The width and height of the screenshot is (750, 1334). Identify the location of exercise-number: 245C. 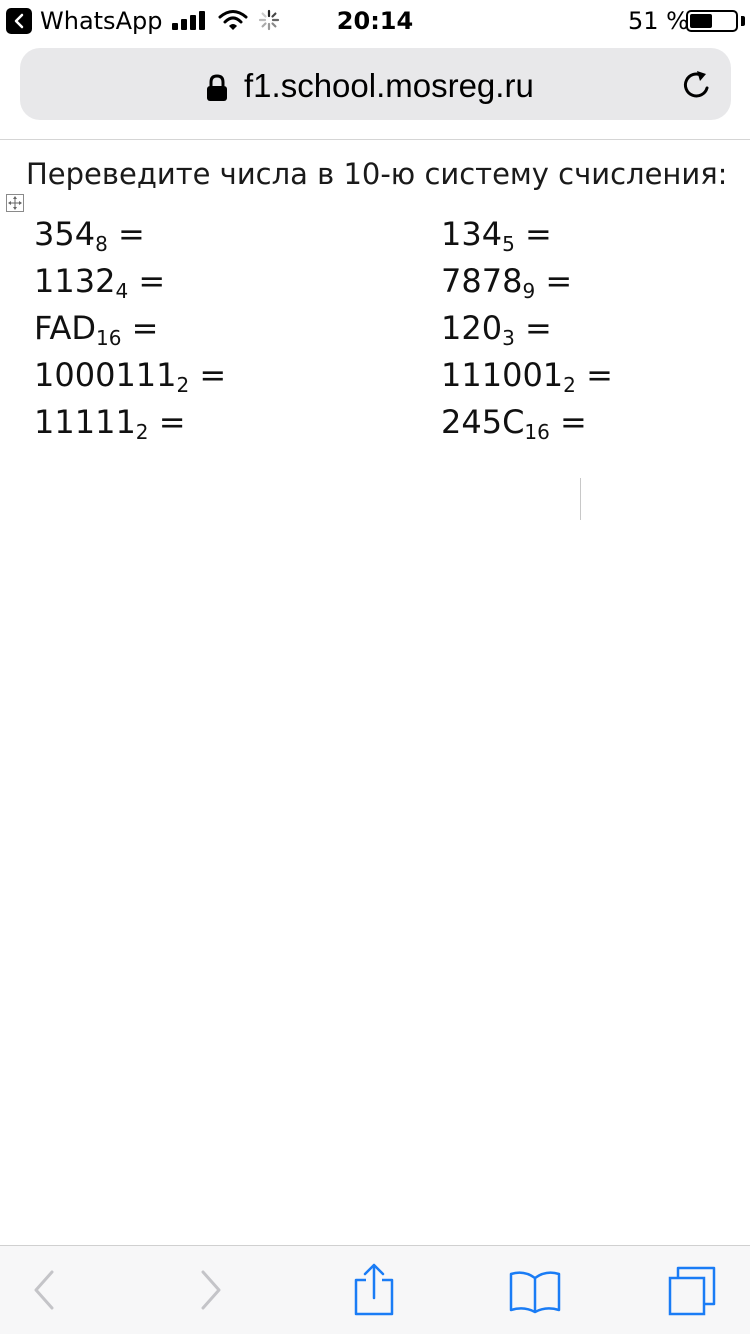
(483, 422).